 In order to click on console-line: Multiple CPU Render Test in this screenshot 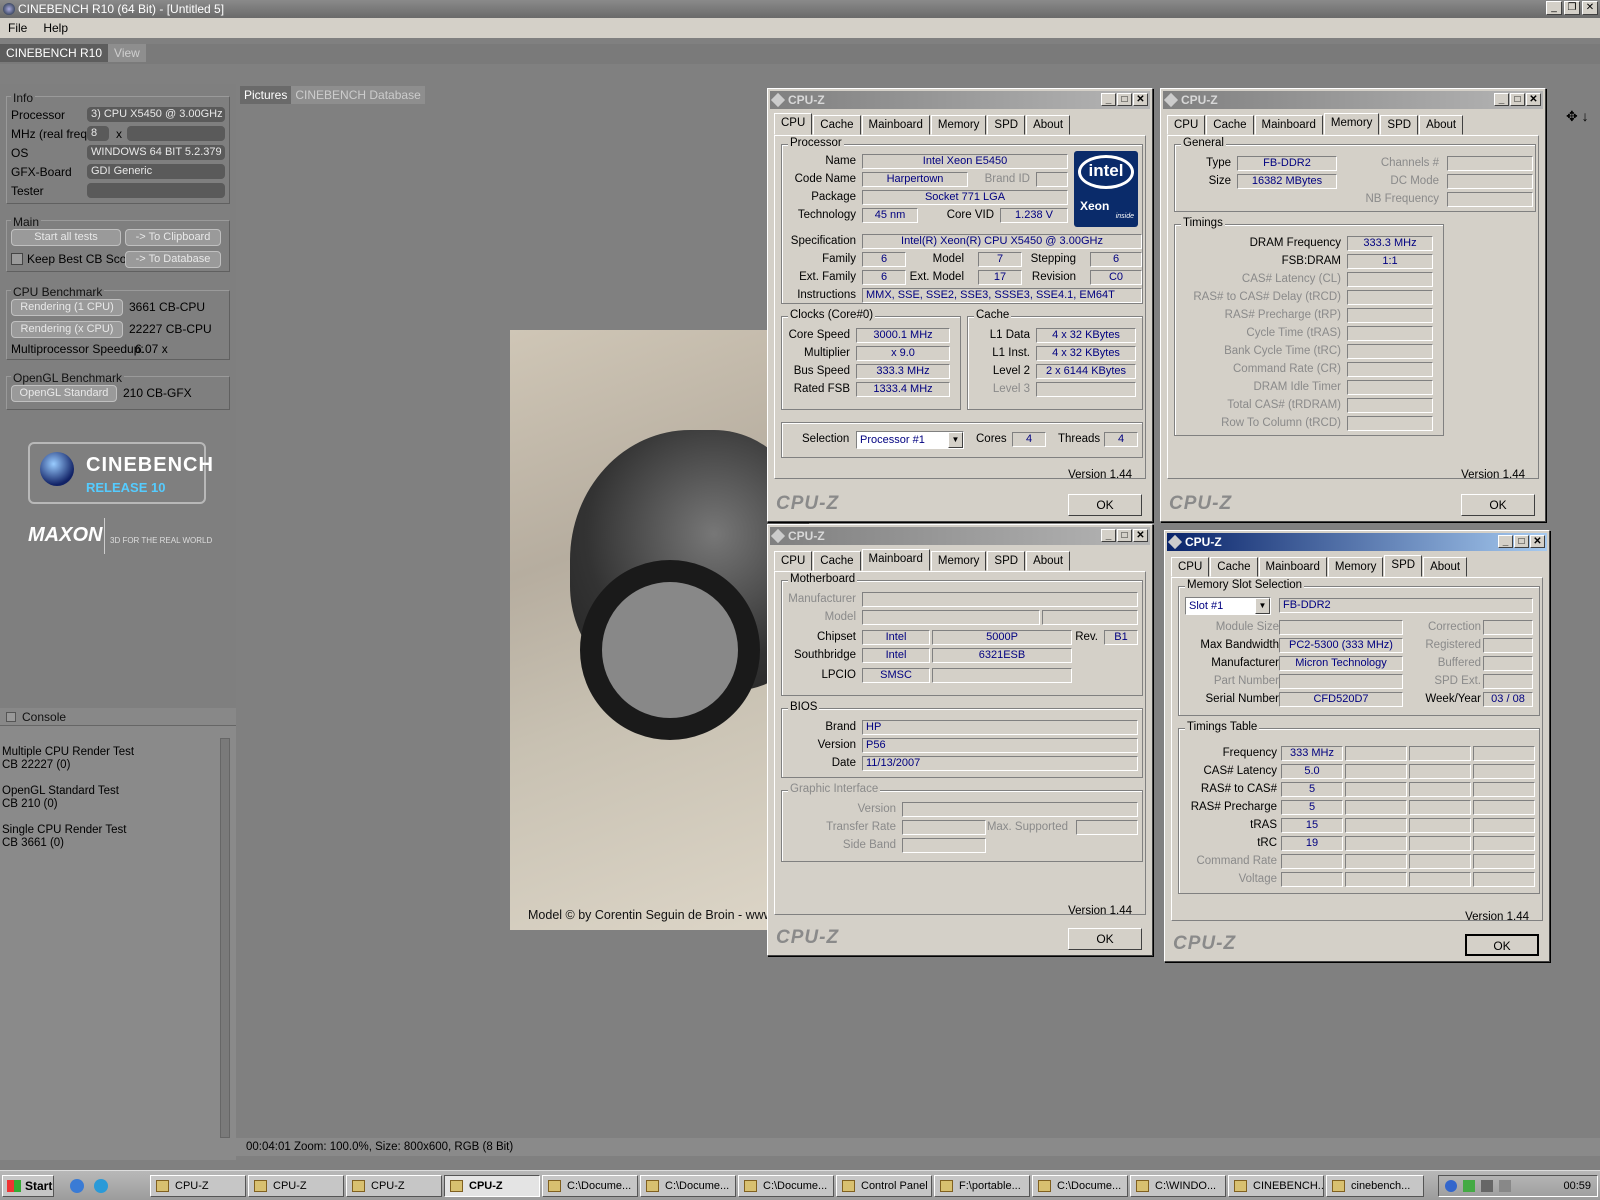, I will do `click(68, 752)`.